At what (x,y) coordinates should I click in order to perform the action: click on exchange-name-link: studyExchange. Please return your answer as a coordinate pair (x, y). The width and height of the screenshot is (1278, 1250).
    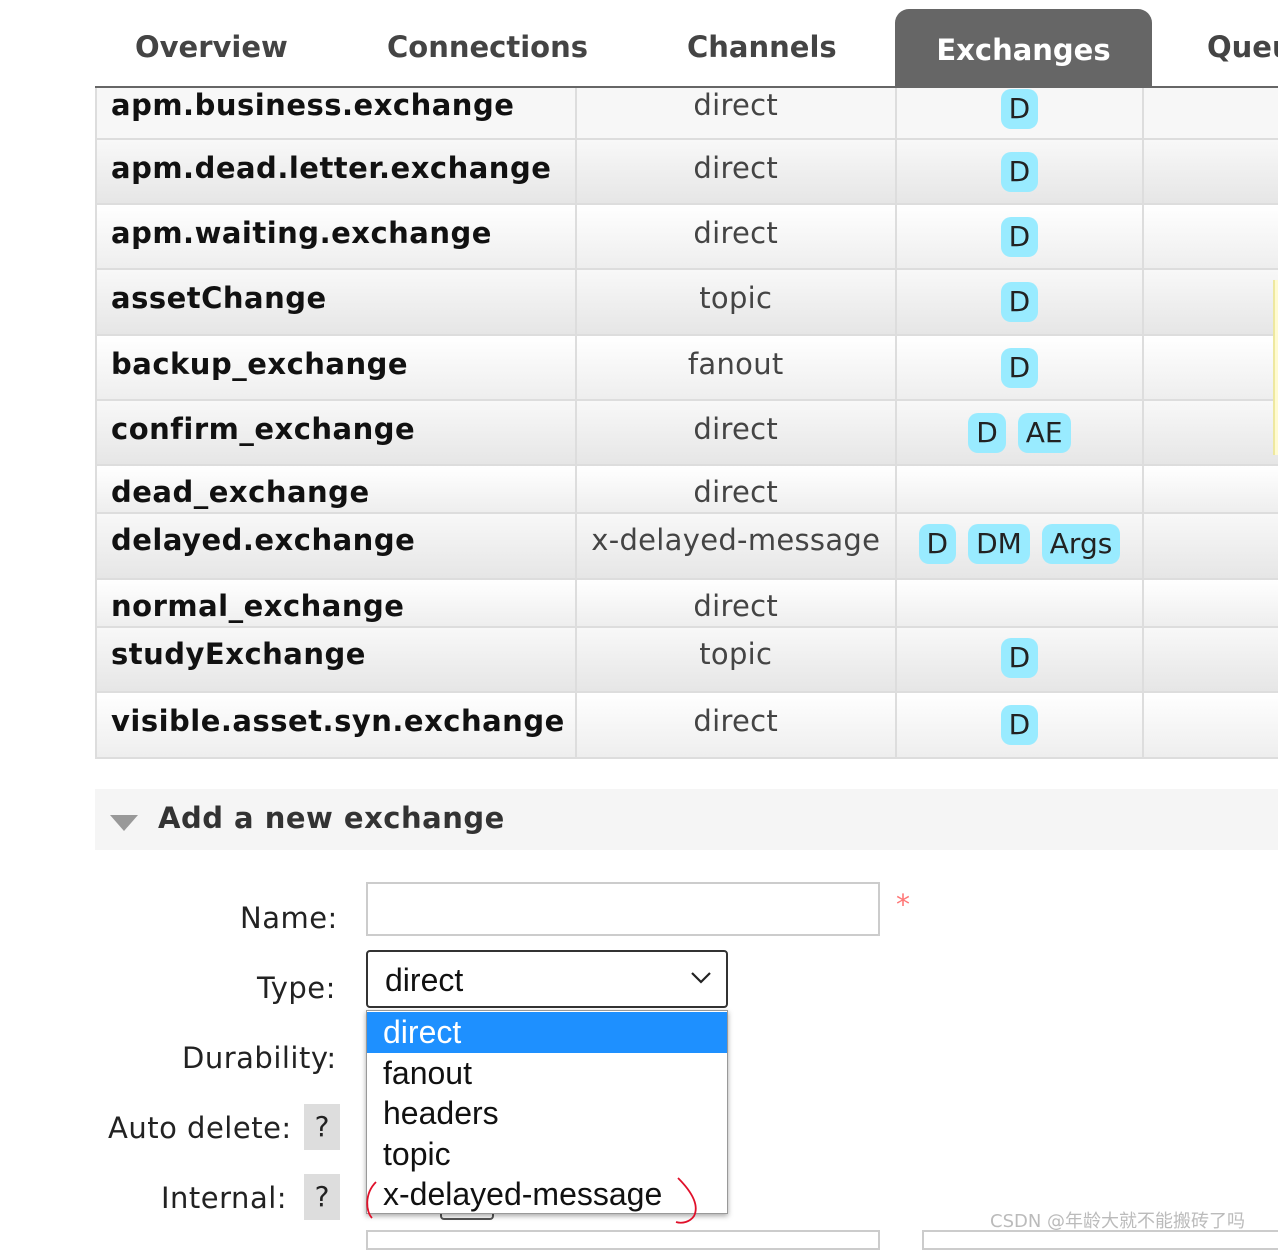
    Looking at the image, I should click on (336, 650).